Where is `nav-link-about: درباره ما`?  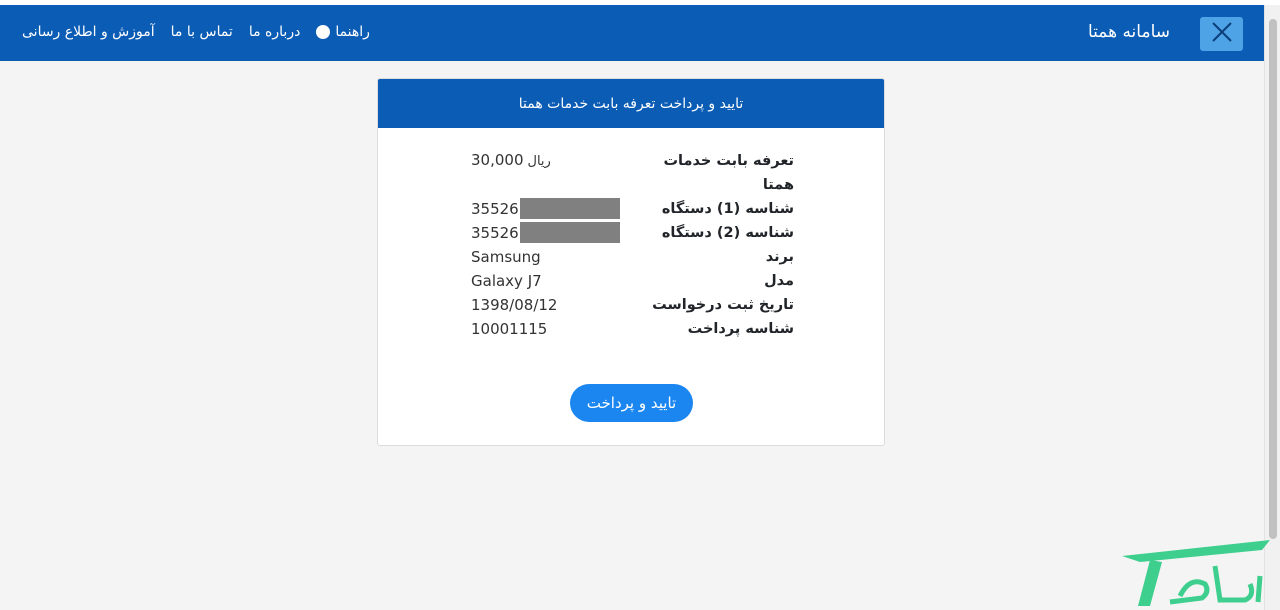 nav-link-about: درباره ما is located at coordinates (274, 32).